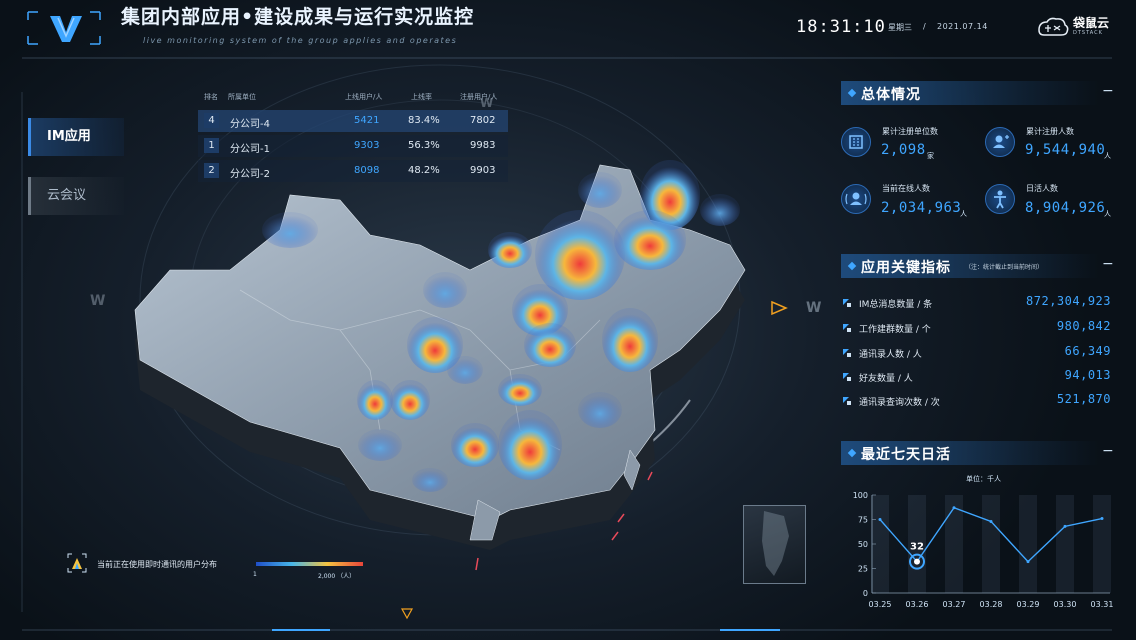 This screenshot has height=640, width=1136. Describe the element at coordinates (930, 156) in the screenshot. I see `stat-unit-registered-units: 家` at that location.